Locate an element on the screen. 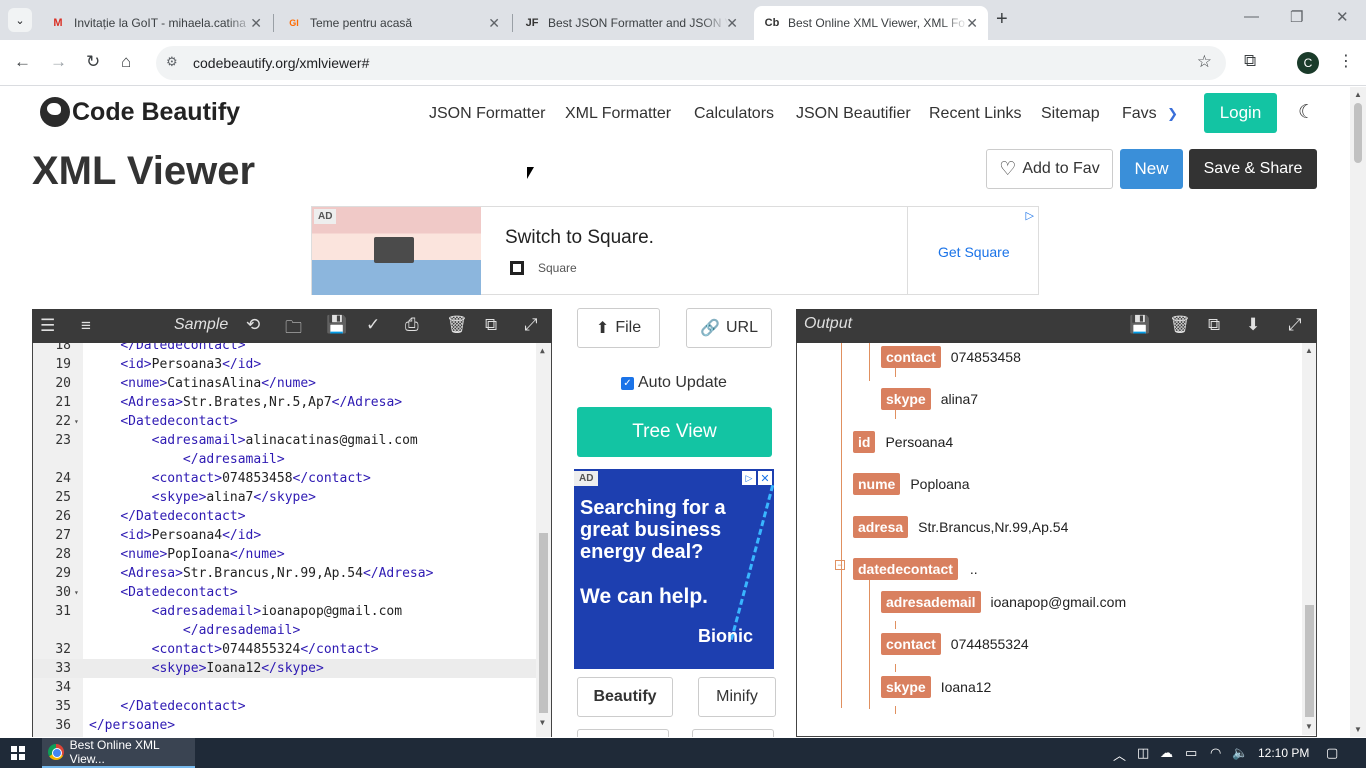 Image resolution: width=1366 pixels, height=768 pixels. editor-line: 25 <skype>alina7</skype> is located at coordinates (284, 497).